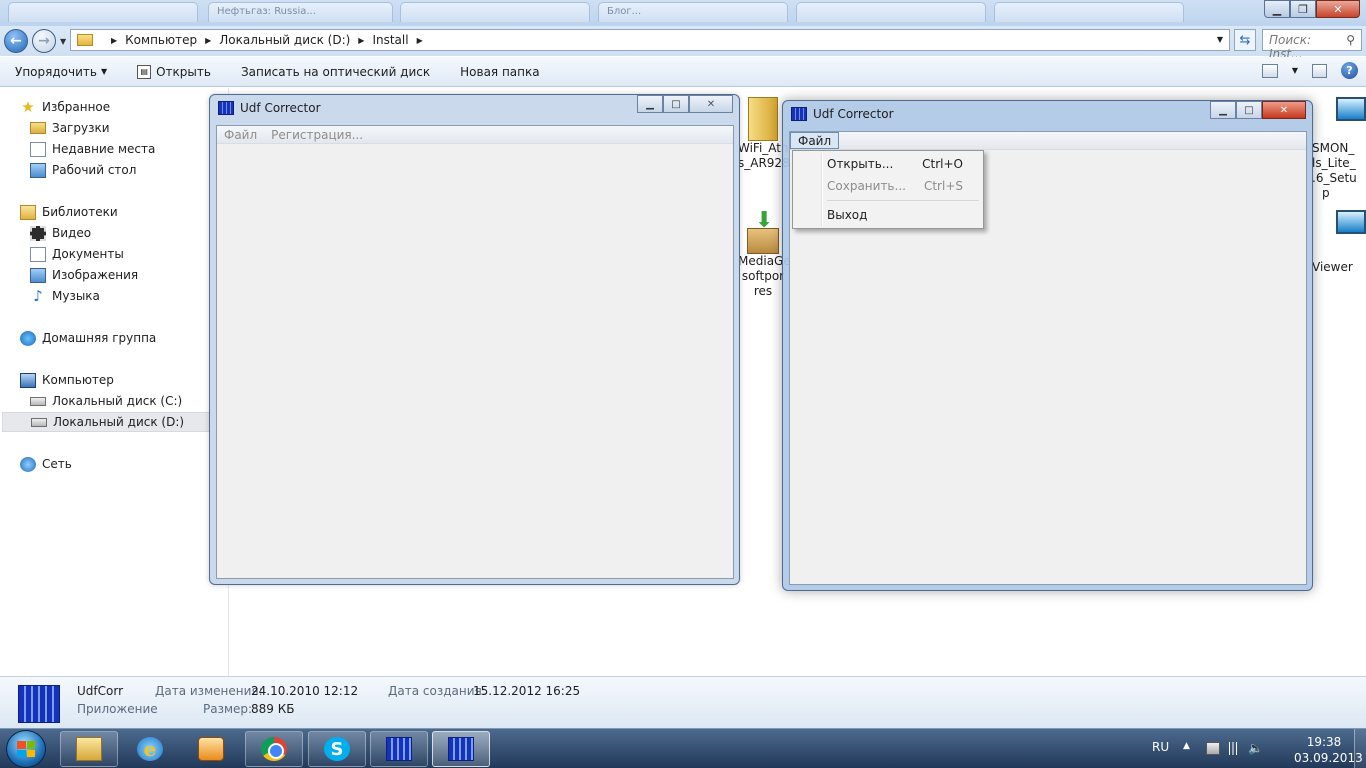  Describe the element at coordinates (888, 215) in the screenshot. I see `menu-item-exit: Выход` at that location.